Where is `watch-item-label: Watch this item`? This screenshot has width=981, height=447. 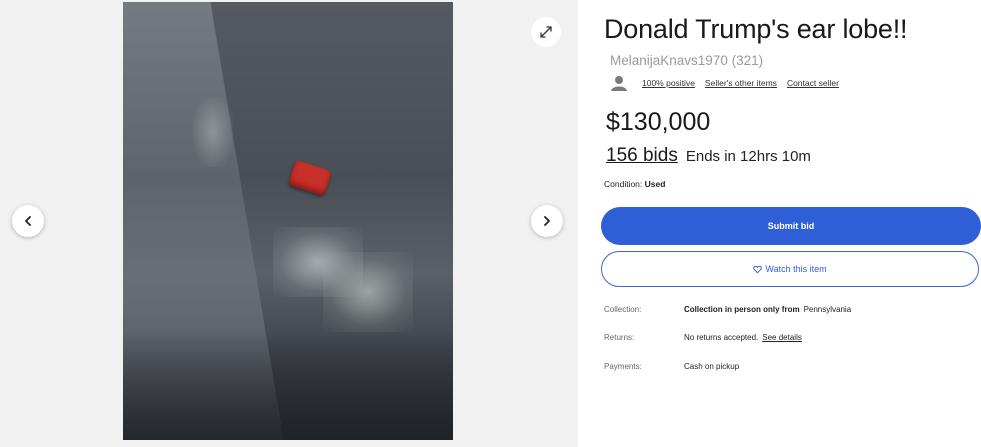 watch-item-label: Watch this item is located at coordinates (796, 269).